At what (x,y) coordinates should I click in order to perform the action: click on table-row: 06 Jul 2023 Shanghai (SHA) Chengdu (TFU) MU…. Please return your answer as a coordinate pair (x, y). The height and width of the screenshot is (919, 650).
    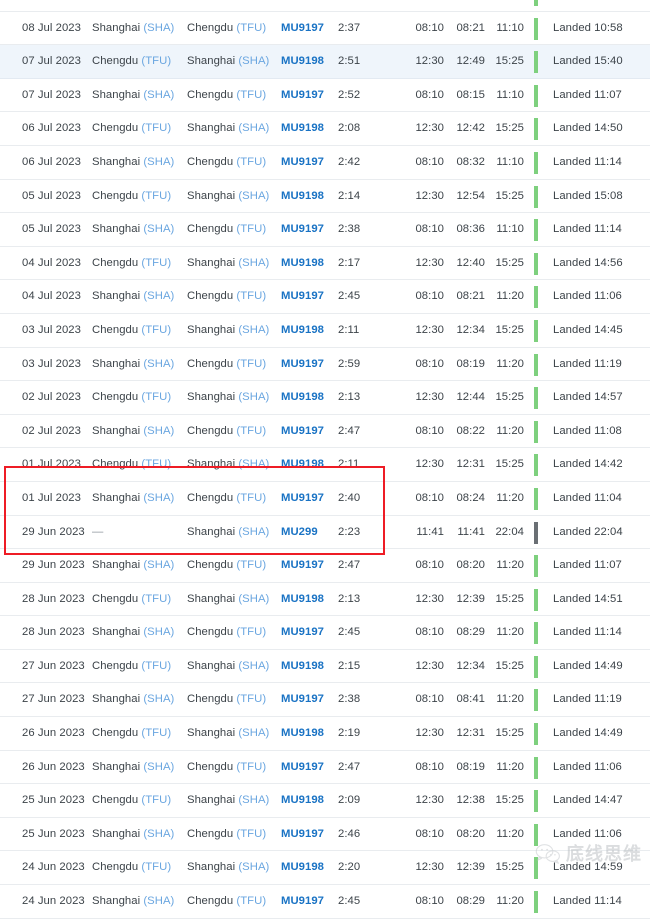
    Looking at the image, I should click on (325, 162).